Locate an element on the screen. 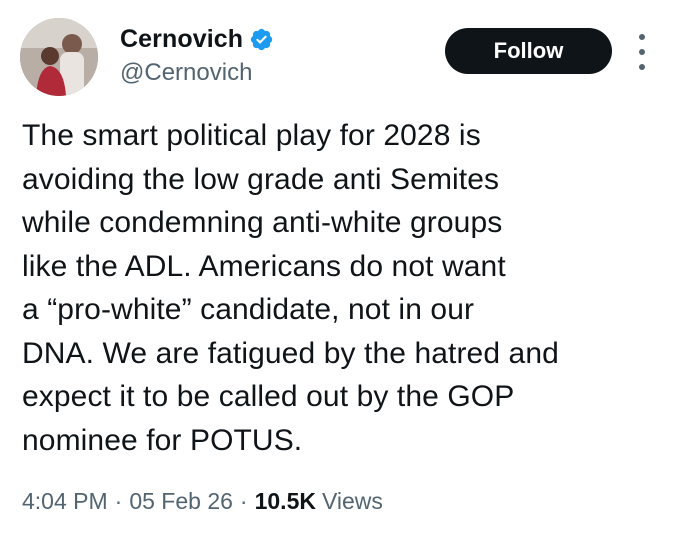 The image size is (680, 540). tweet-time: 4:04 PM is located at coordinates (65, 501).